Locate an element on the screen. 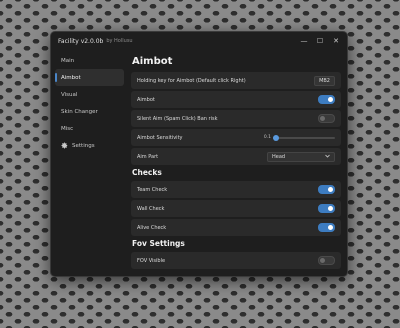 This screenshot has height=328, width=400. sensitivity-value: 0.1 is located at coordinates (267, 137).